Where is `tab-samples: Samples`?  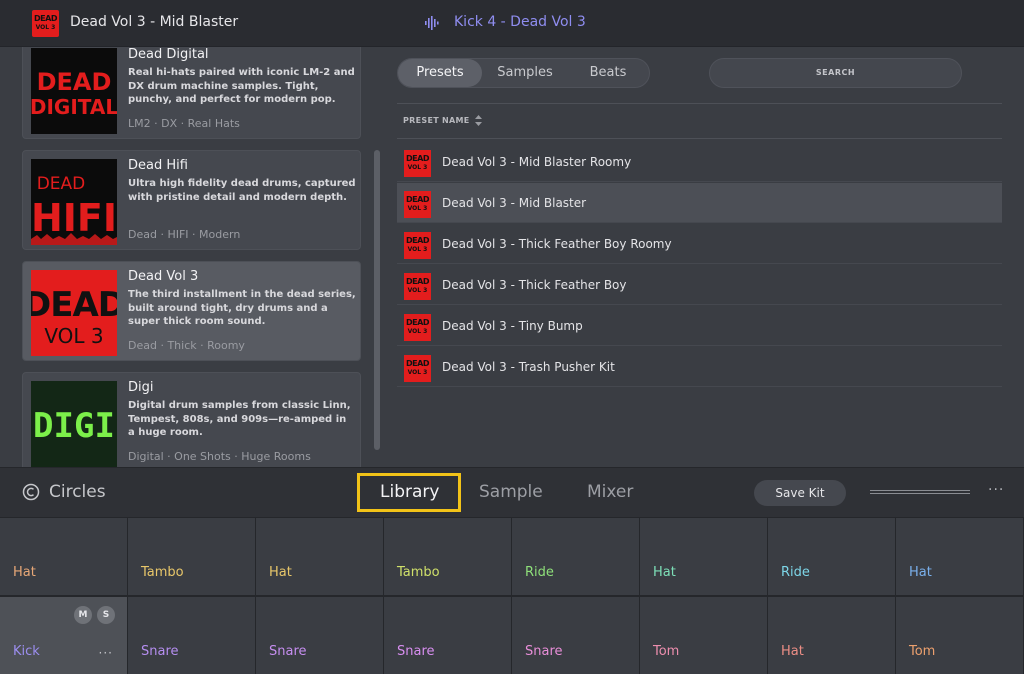
tab-samples: Samples is located at coordinates (525, 73).